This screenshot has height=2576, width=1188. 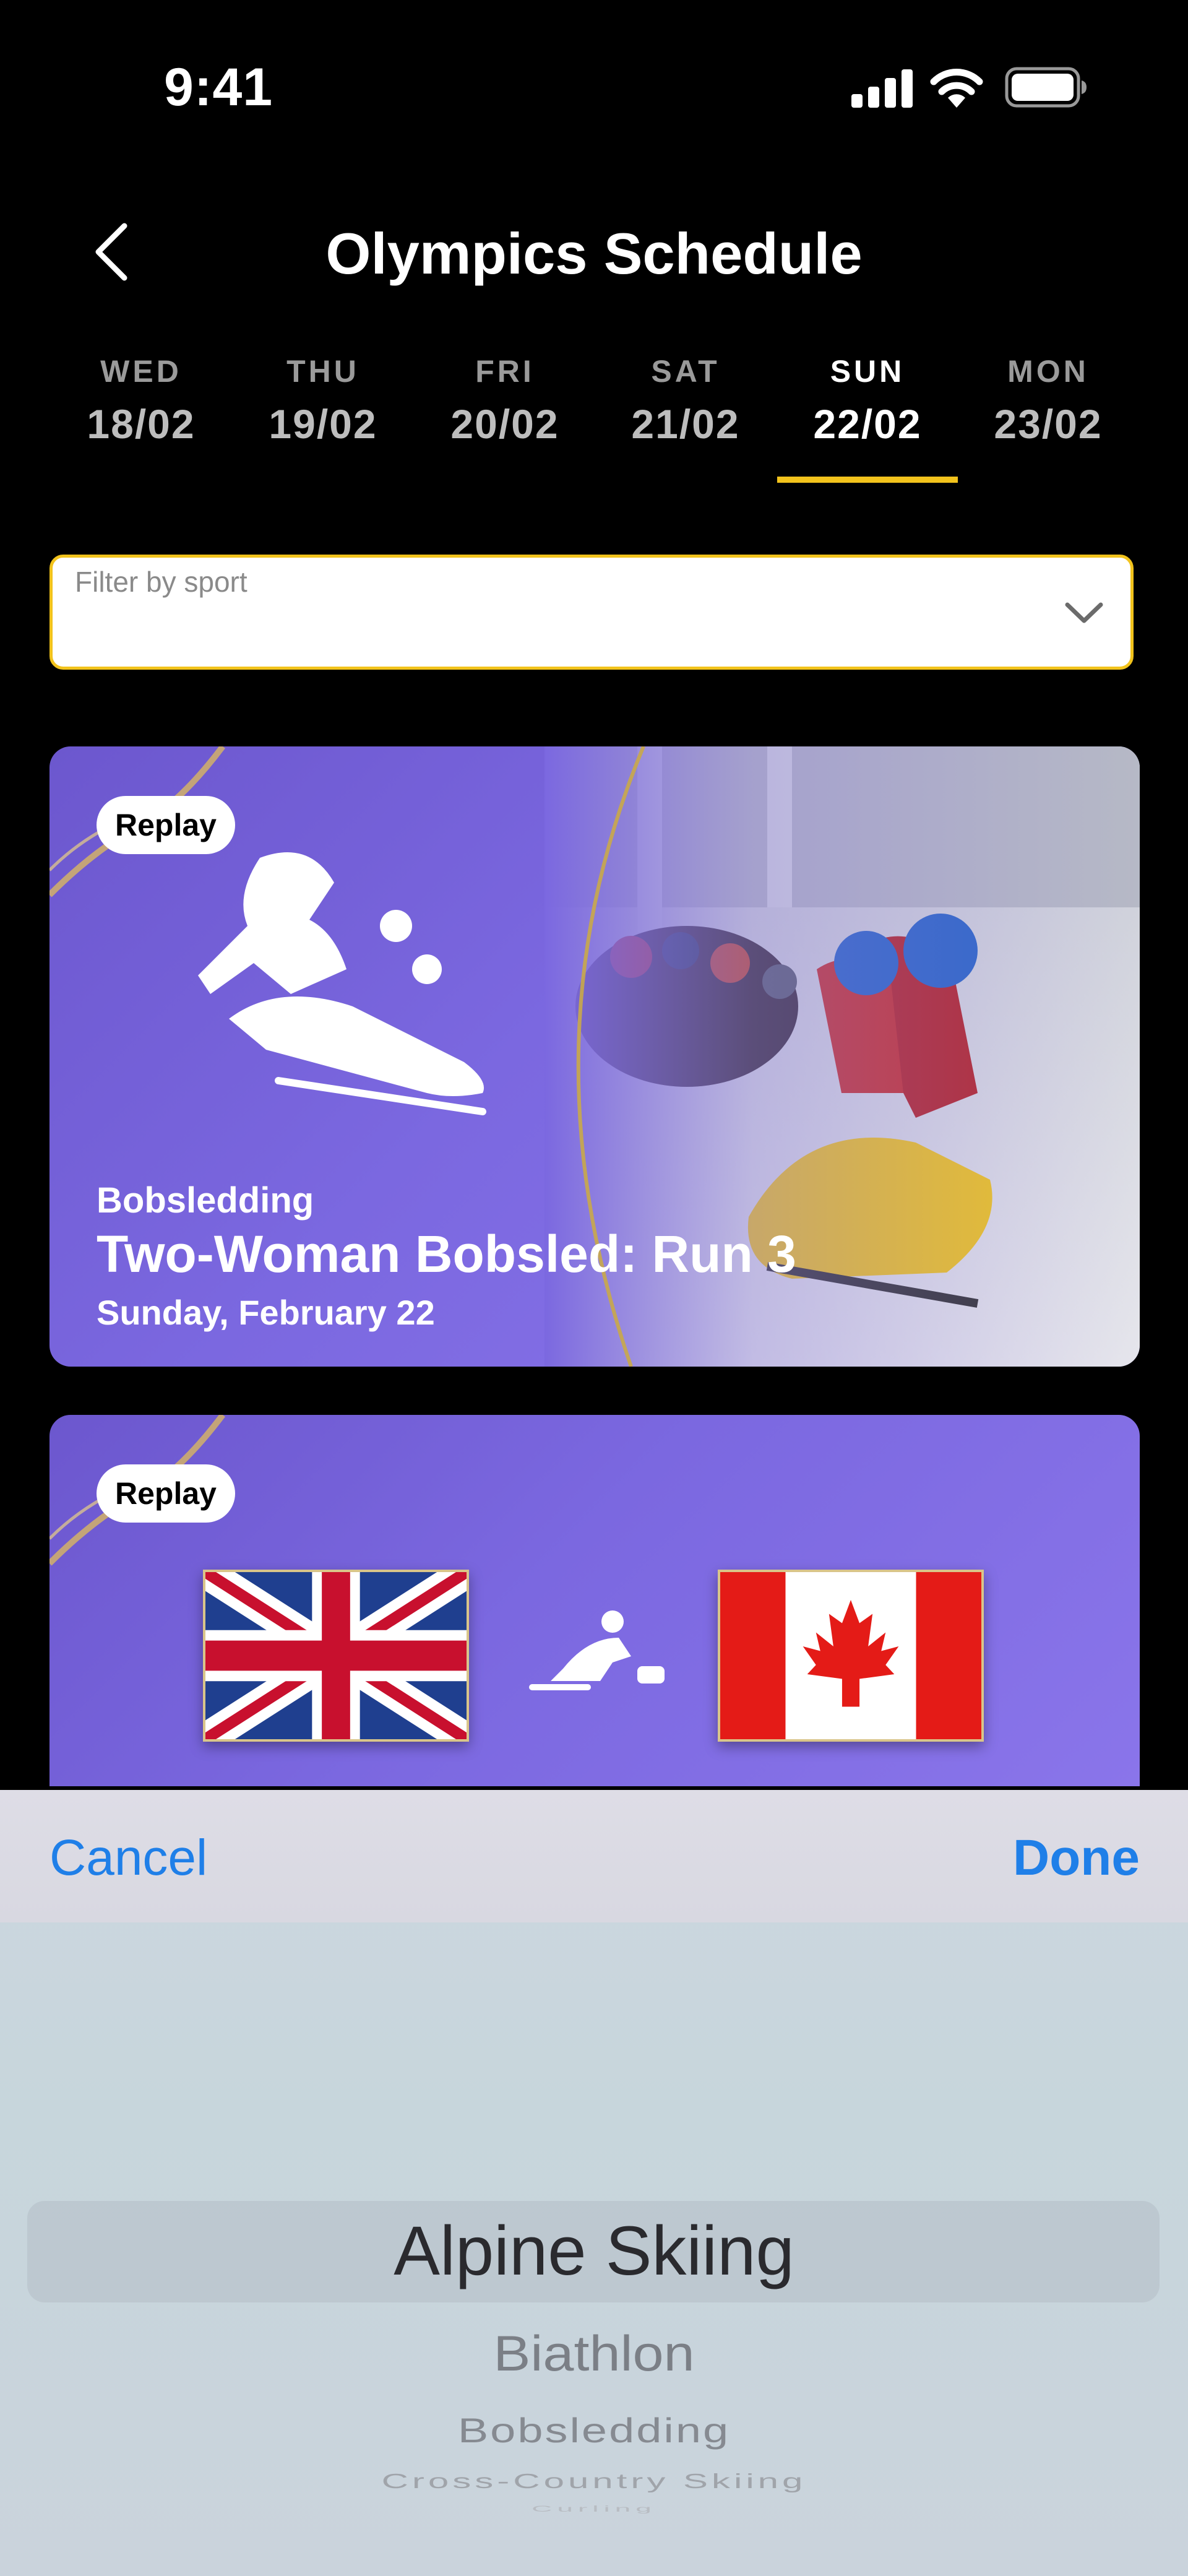 I want to click on date-tab: SAT 21/02, so click(x=685, y=408).